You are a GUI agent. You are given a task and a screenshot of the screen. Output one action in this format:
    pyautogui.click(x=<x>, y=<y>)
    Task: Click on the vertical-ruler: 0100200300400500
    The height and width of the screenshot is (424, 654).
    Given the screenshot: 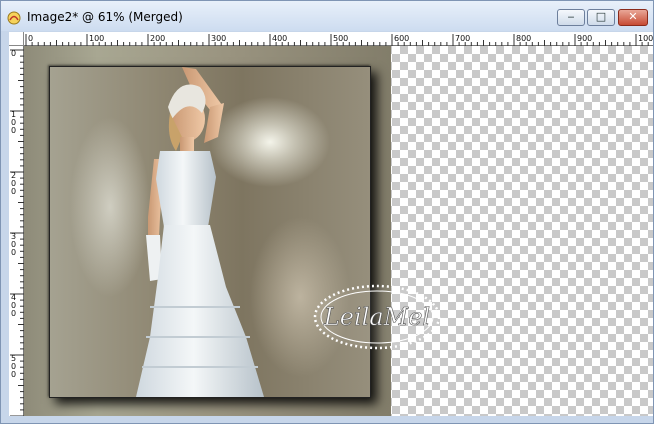 What is the action you would take?
    pyautogui.click(x=16, y=231)
    